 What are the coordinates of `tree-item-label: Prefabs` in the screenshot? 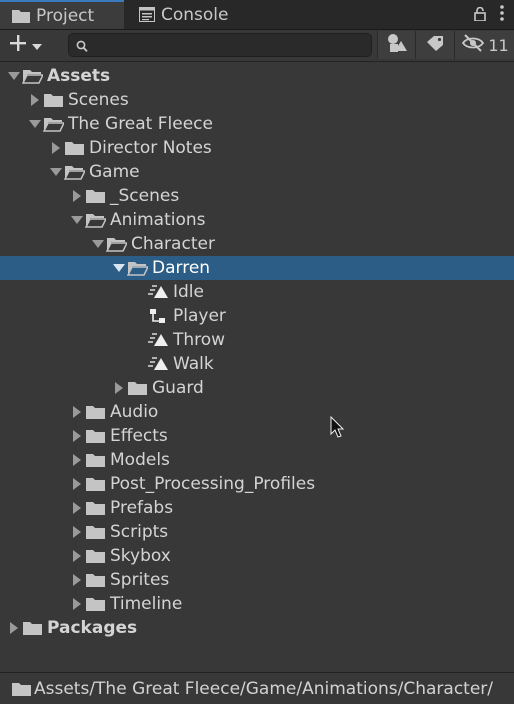 It's located at (142, 508).